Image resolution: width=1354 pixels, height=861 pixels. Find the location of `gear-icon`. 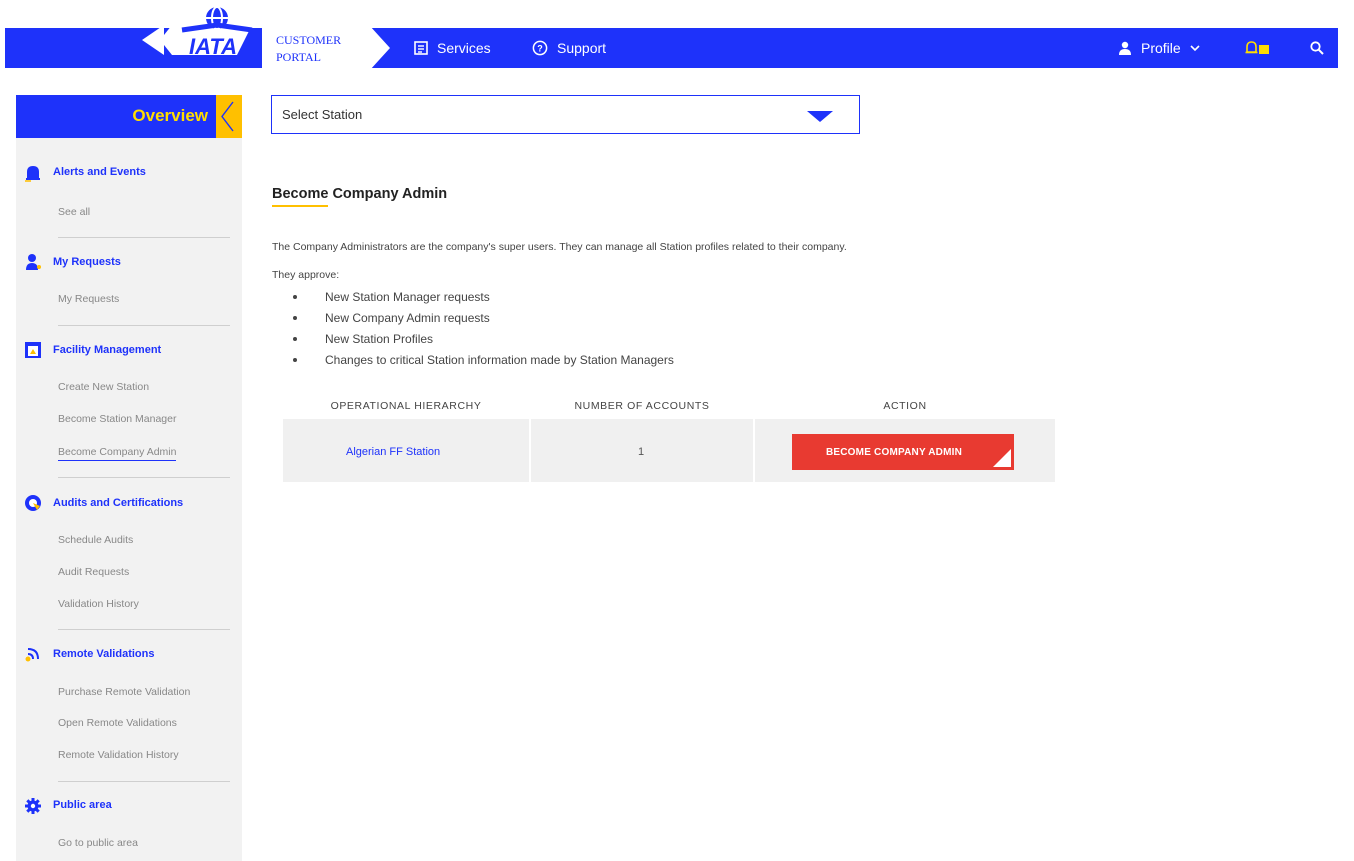

gear-icon is located at coordinates (33, 806).